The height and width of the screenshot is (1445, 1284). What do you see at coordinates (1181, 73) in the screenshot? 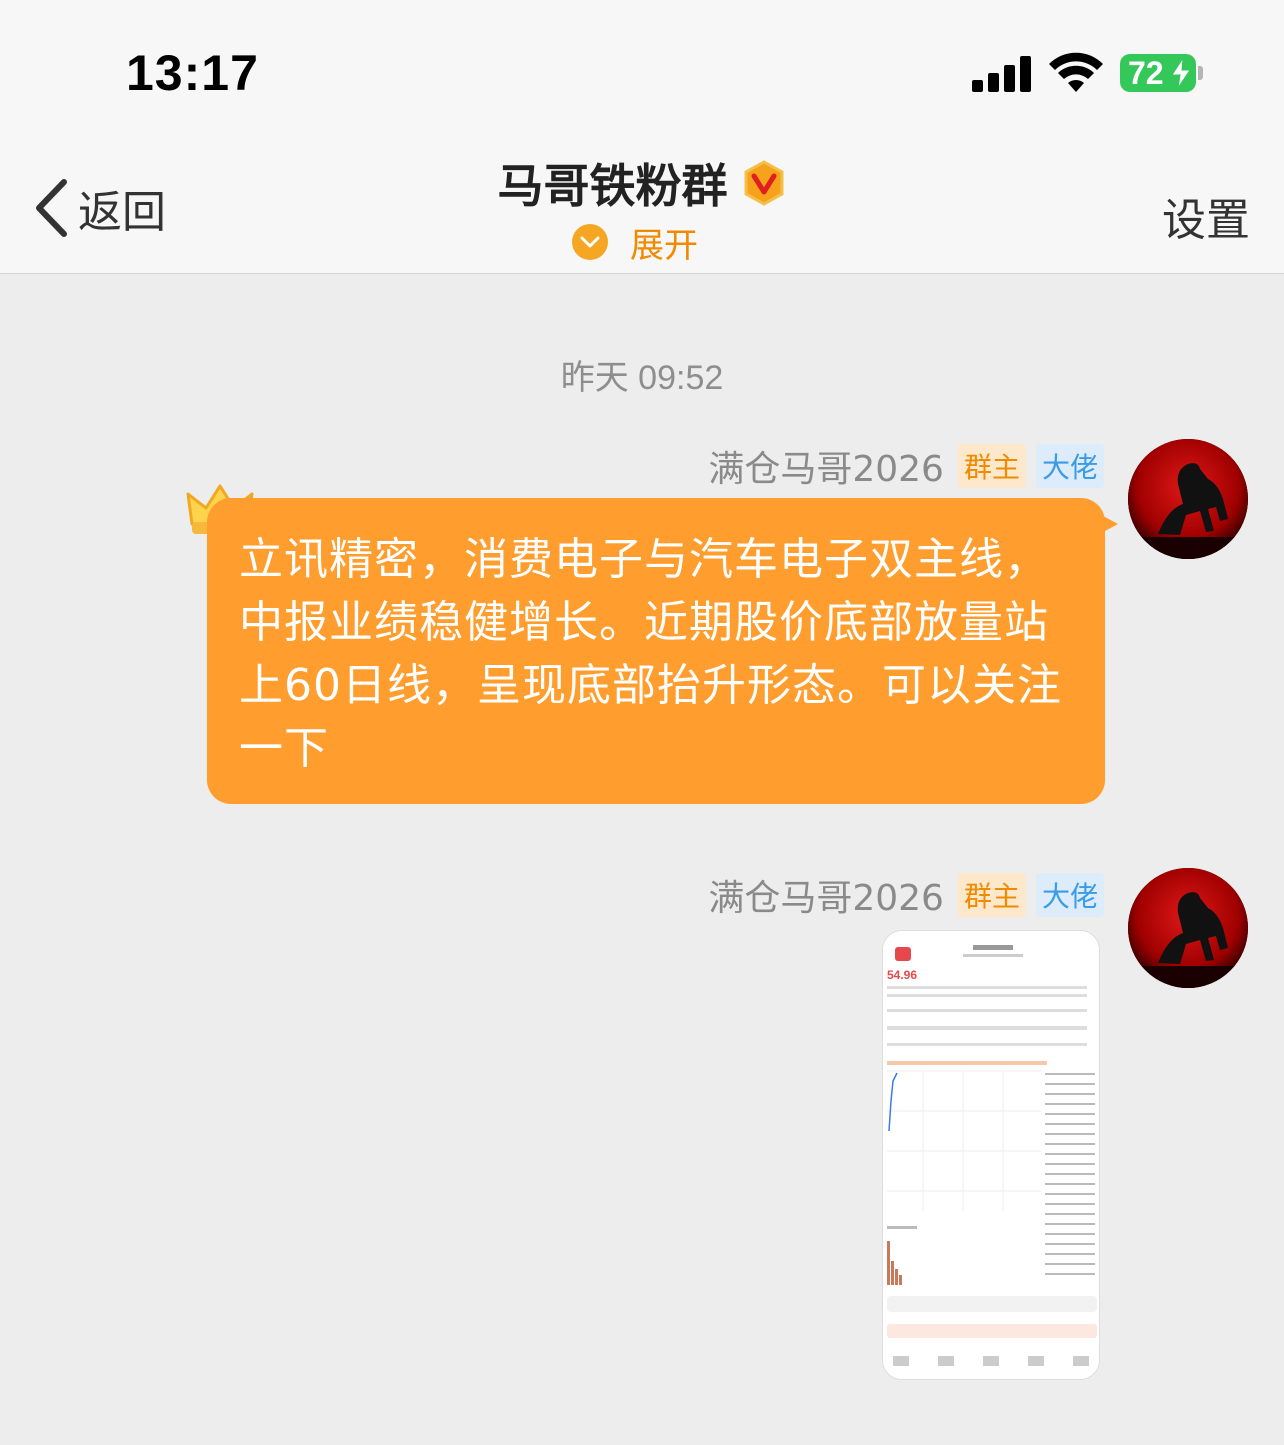
I see `charging-bolt-icon` at bounding box center [1181, 73].